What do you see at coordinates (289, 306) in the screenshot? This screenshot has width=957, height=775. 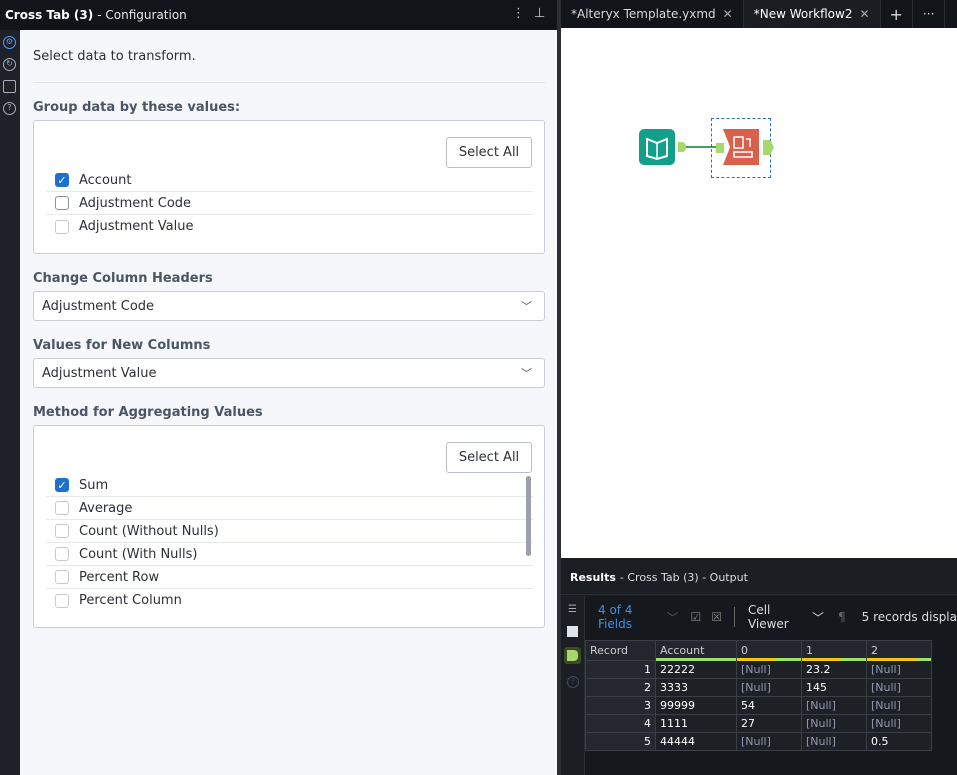 I see `column-headers-dropdown: Adjustment Code ﹀` at bounding box center [289, 306].